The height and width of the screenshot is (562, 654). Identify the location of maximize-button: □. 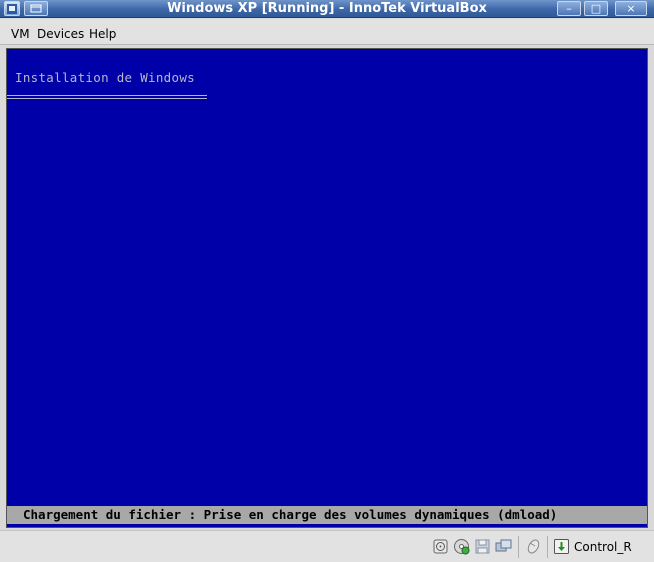
(596, 8).